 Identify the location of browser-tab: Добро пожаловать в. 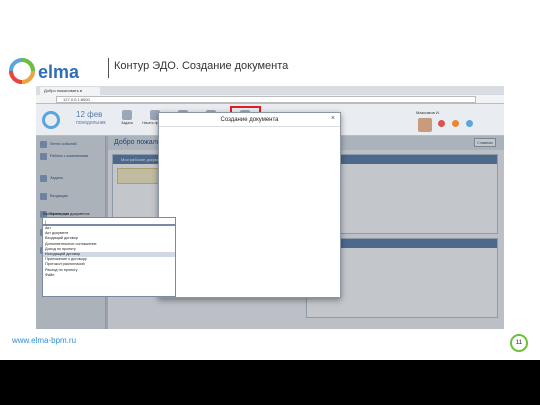
(70, 91).